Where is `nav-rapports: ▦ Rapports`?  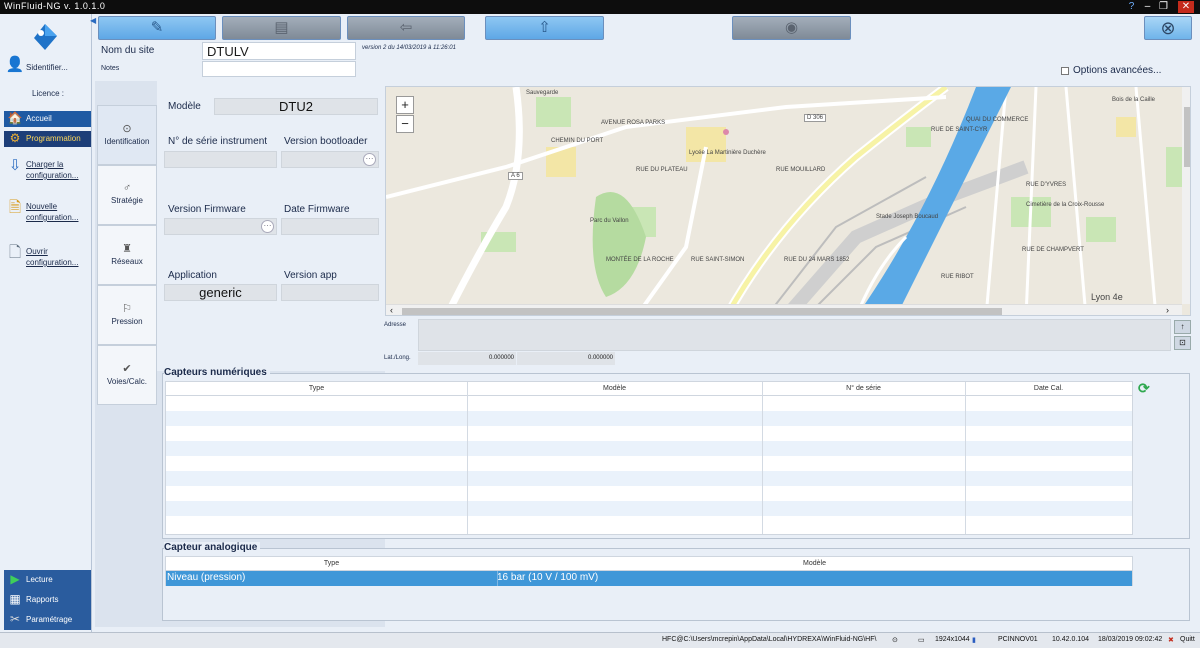
nav-rapports: ▦ Rapports is located at coordinates (47, 600).